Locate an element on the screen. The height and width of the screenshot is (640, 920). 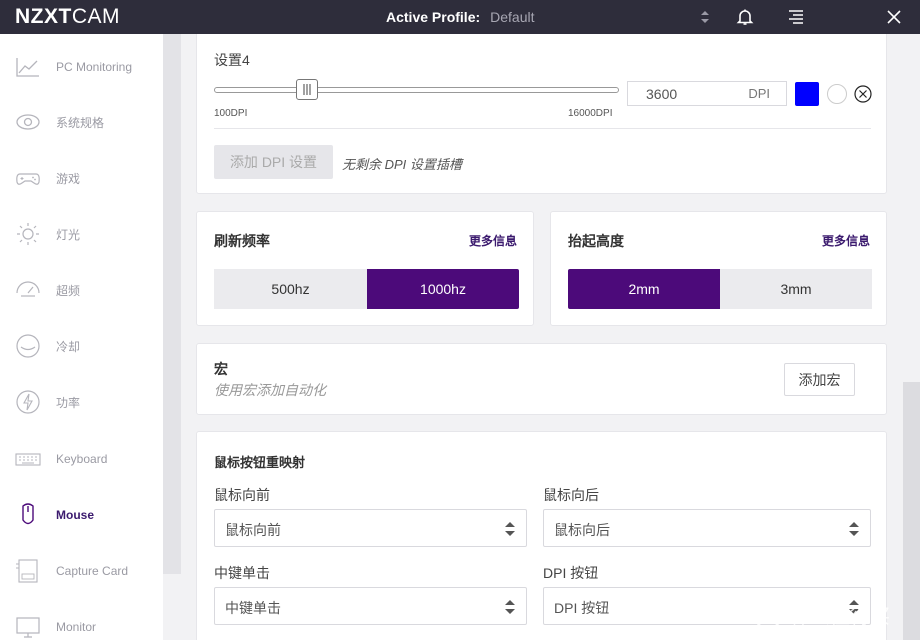
sidebar-item-label: Keyboard is located at coordinates (82, 459).